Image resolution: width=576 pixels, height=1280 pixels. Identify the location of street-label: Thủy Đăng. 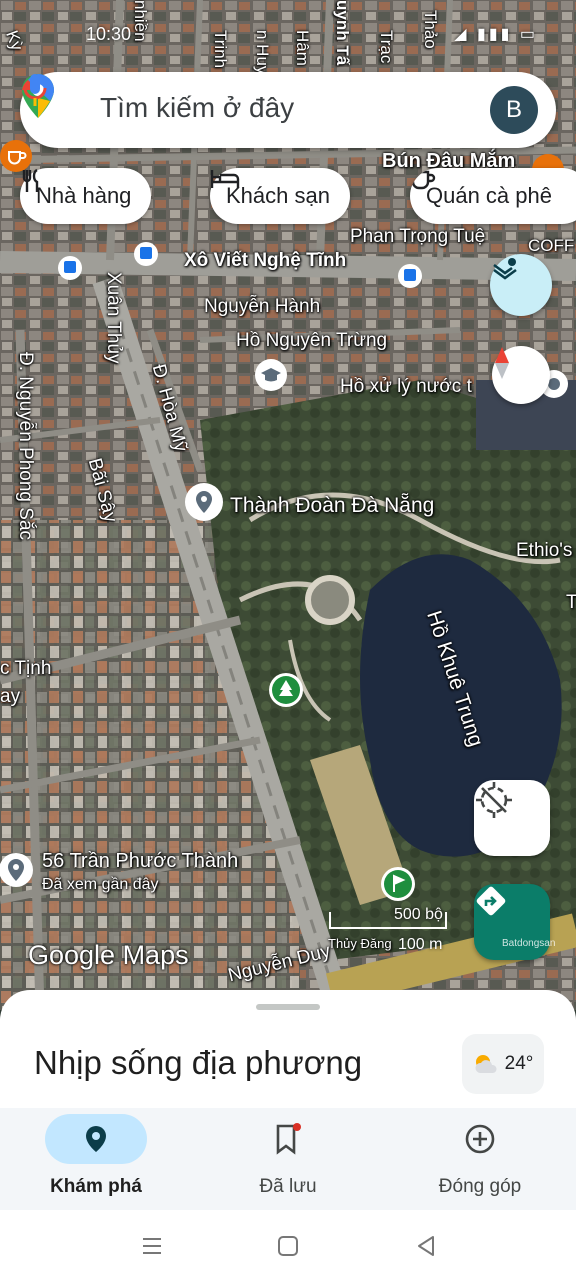
(360, 943).